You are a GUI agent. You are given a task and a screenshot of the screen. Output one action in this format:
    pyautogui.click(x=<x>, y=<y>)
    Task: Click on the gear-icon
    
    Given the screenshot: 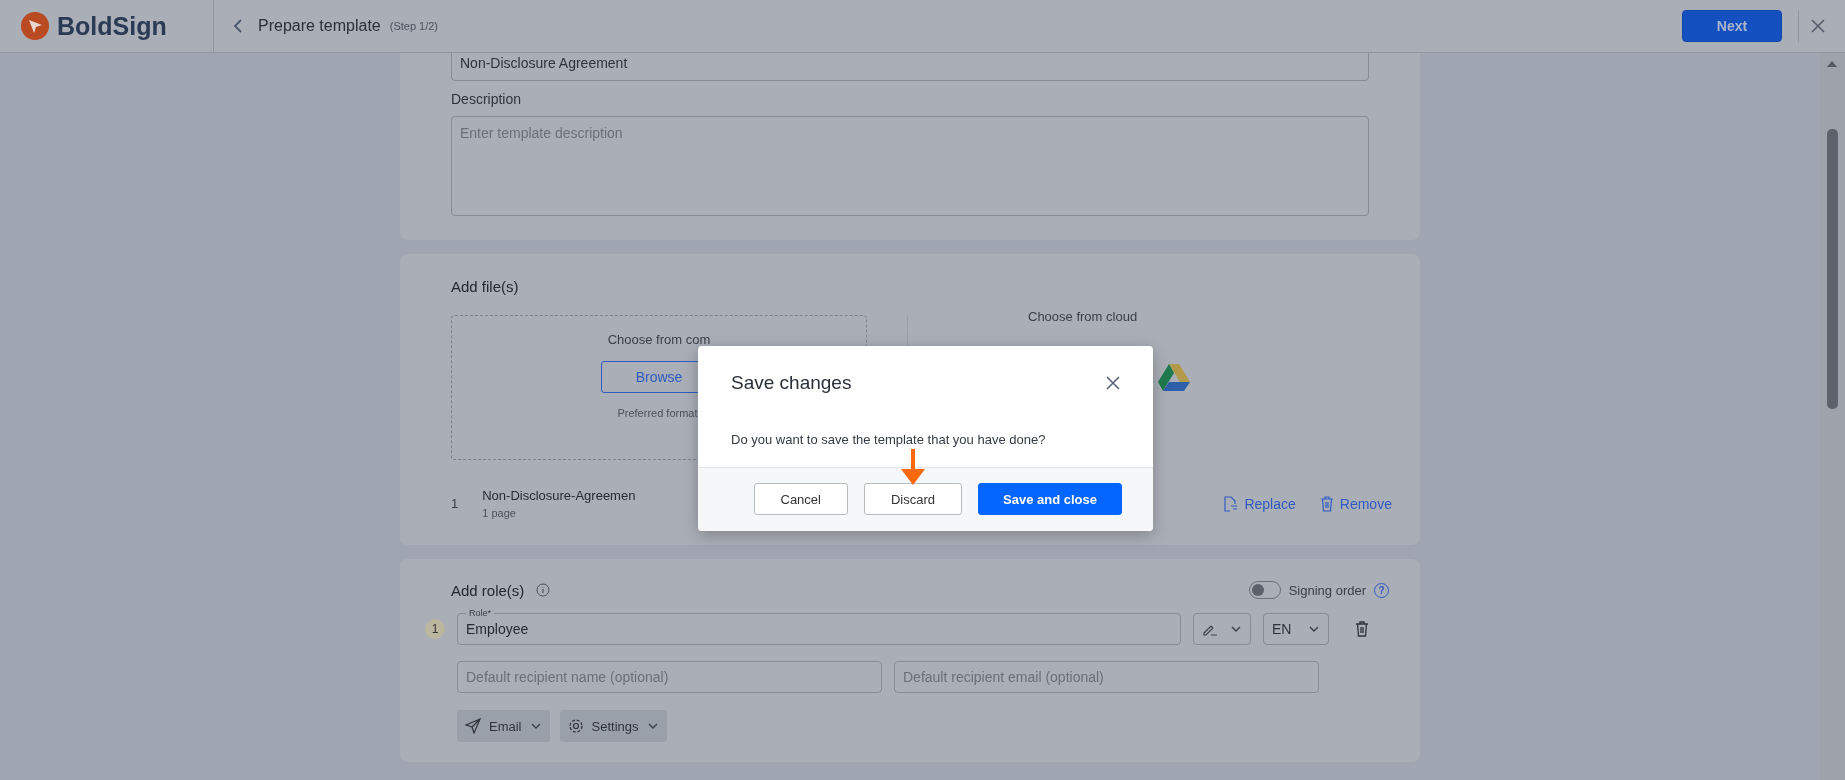 What is the action you would take?
    pyautogui.click(x=575, y=726)
    